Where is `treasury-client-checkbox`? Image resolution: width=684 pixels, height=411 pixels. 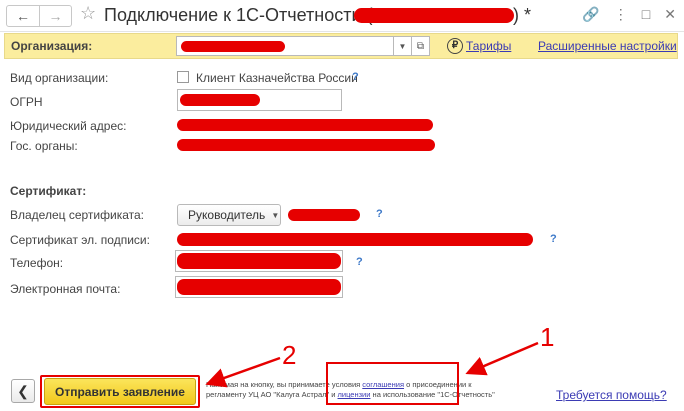
treasury-client-checkbox is located at coordinates (183, 77).